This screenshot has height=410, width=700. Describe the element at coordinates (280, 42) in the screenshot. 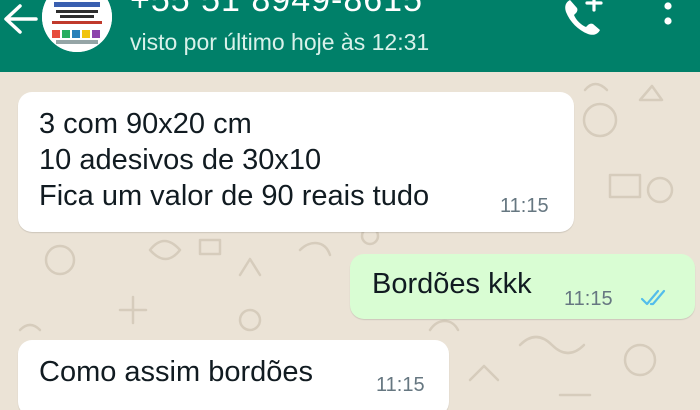

I see `last-seen-status: visto por último hoje às 12:31` at that location.